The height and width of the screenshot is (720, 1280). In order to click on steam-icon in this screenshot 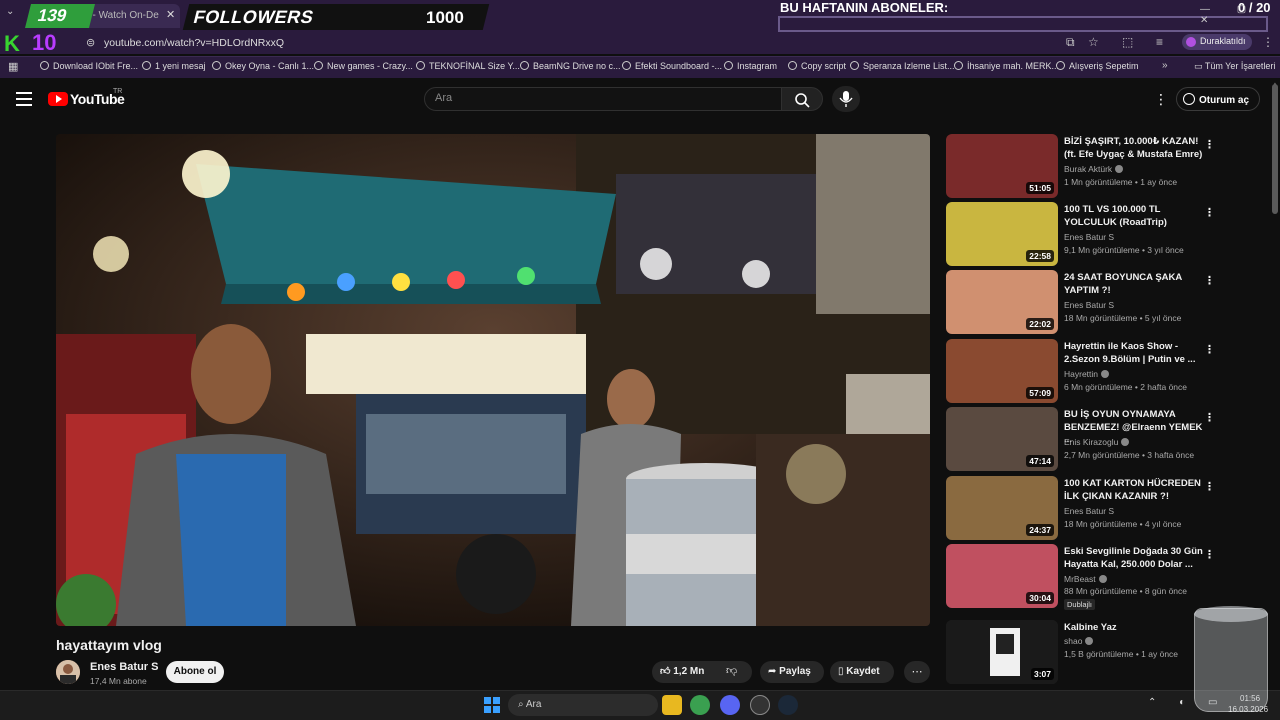, I will do `click(788, 705)`.